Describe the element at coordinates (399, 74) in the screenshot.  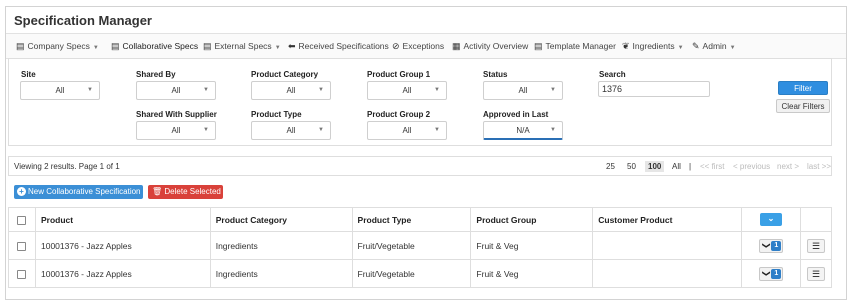
I see `product-group-1-label: Product Group 1` at that location.